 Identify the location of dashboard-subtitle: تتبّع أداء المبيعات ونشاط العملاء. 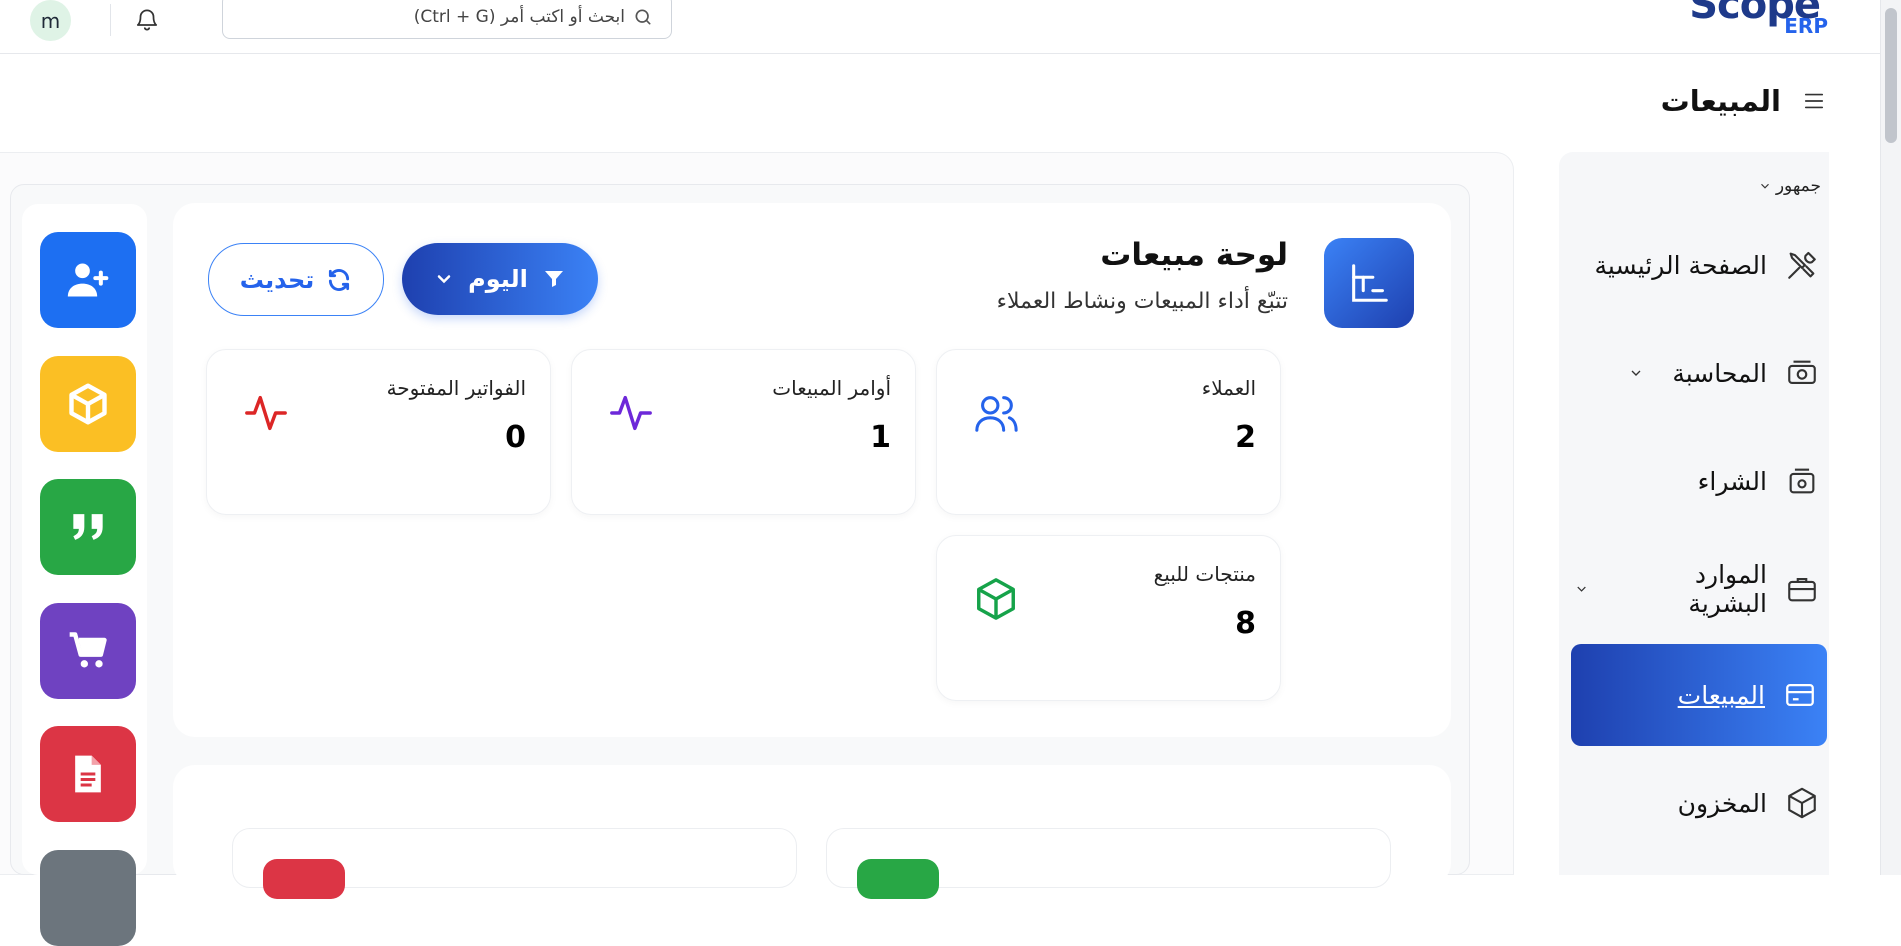
(1142, 301).